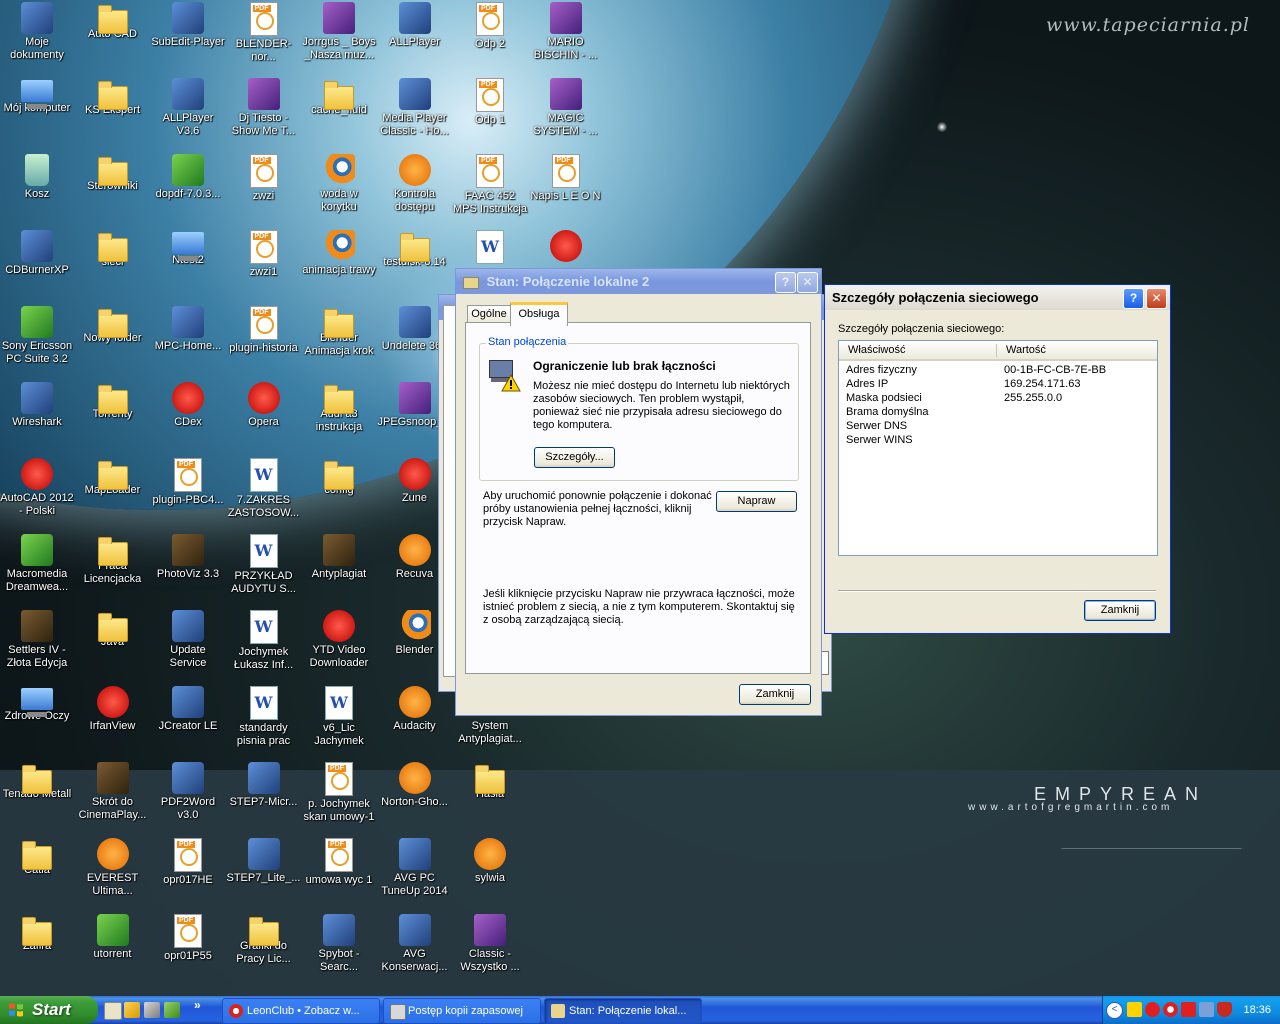 This screenshot has width=1280, height=1024. Describe the element at coordinates (37, 37) in the screenshot. I see `desktop-icon: Moje dokumenty` at that location.